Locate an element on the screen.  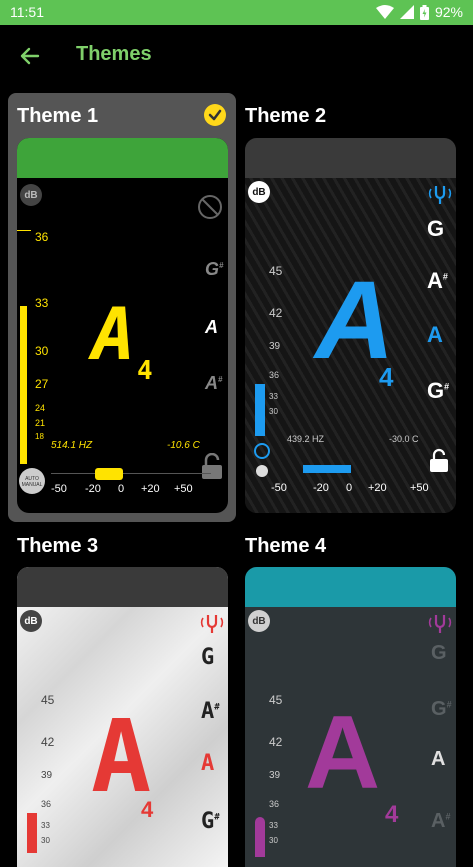
scale-label: 27 is located at coordinates (42, 384).